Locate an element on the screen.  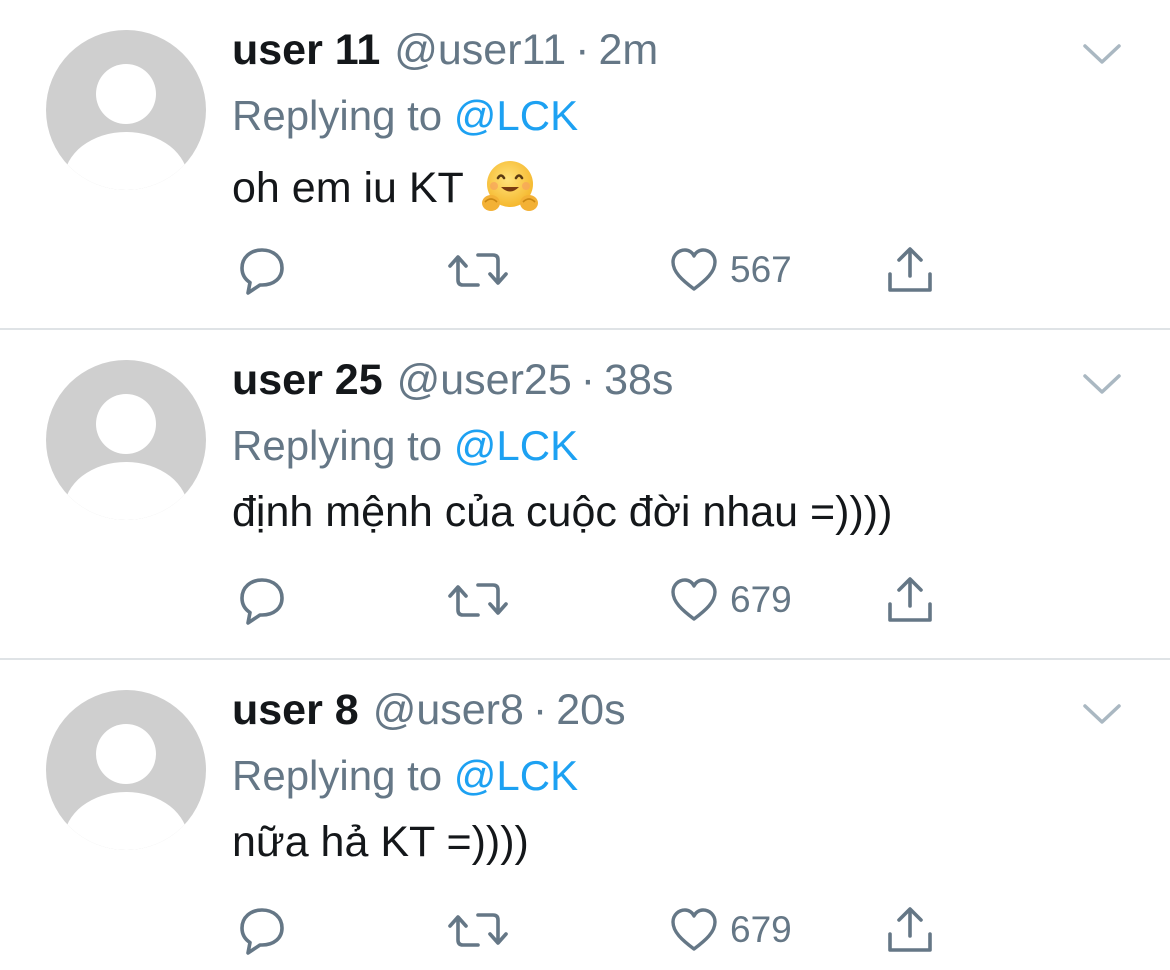
display-name: user 11 is located at coordinates (306, 50).